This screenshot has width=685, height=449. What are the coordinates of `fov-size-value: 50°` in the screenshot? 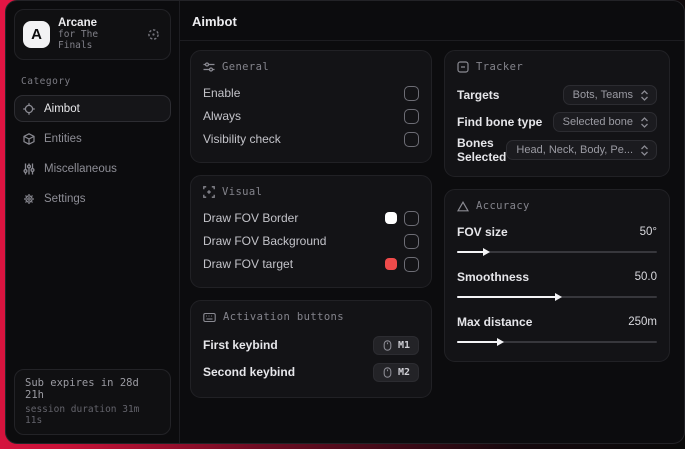 It's located at (648, 232).